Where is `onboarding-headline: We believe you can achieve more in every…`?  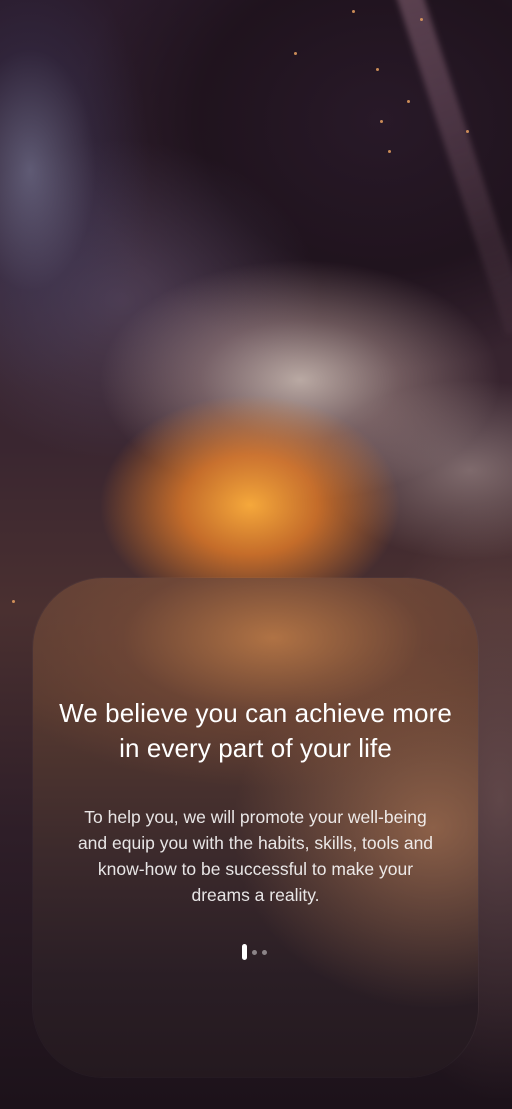 onboarding-headline: We believe you can achieve more in every… is located at coordinates (255, 730).